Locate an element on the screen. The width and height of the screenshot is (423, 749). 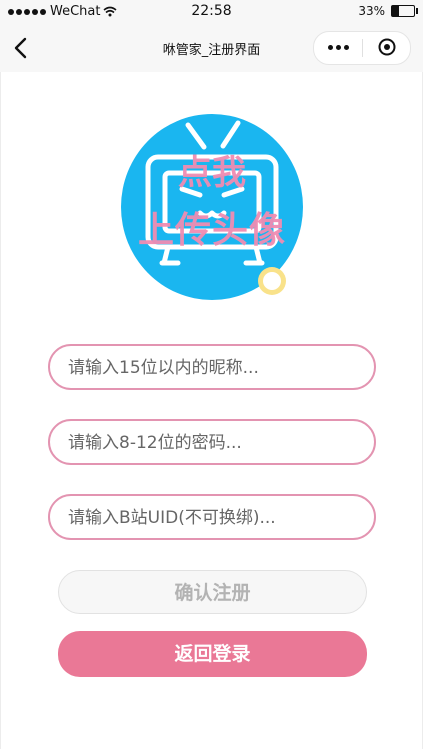
password-field is located at coordinates (212, 442).